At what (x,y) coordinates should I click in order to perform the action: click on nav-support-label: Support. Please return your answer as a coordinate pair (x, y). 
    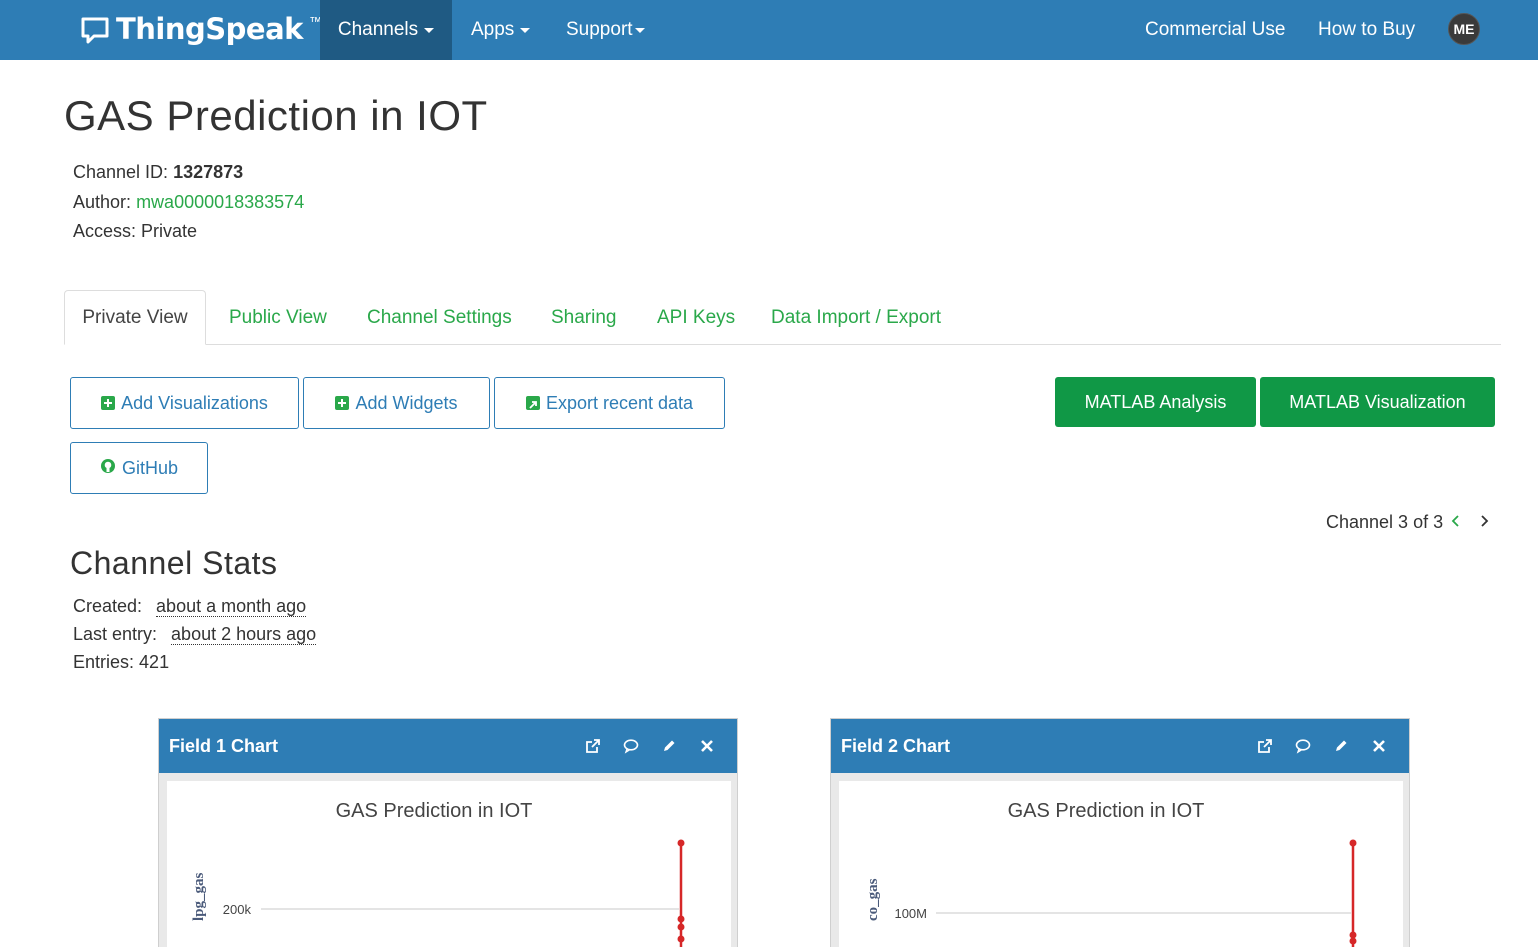
    Looking at the image, I should click on (599, 29).